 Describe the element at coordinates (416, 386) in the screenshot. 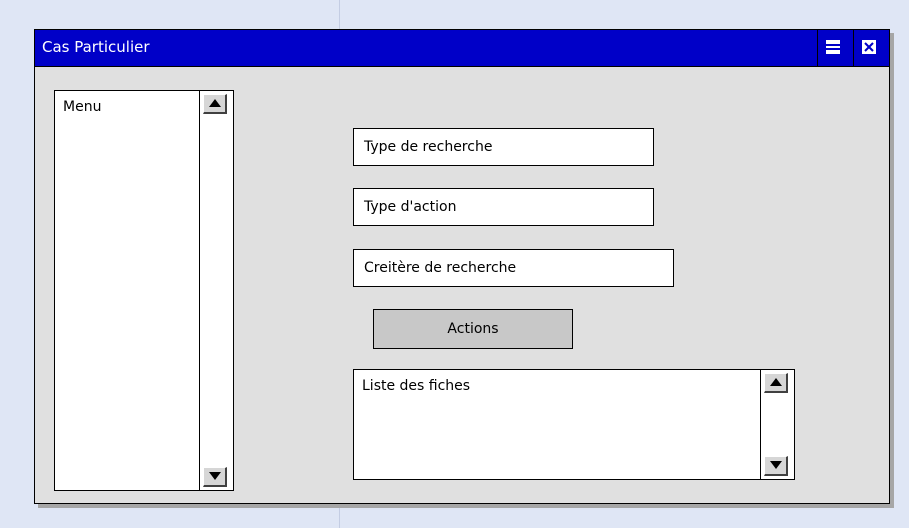

I see `records-list-label: Liste des fiches` at that location.